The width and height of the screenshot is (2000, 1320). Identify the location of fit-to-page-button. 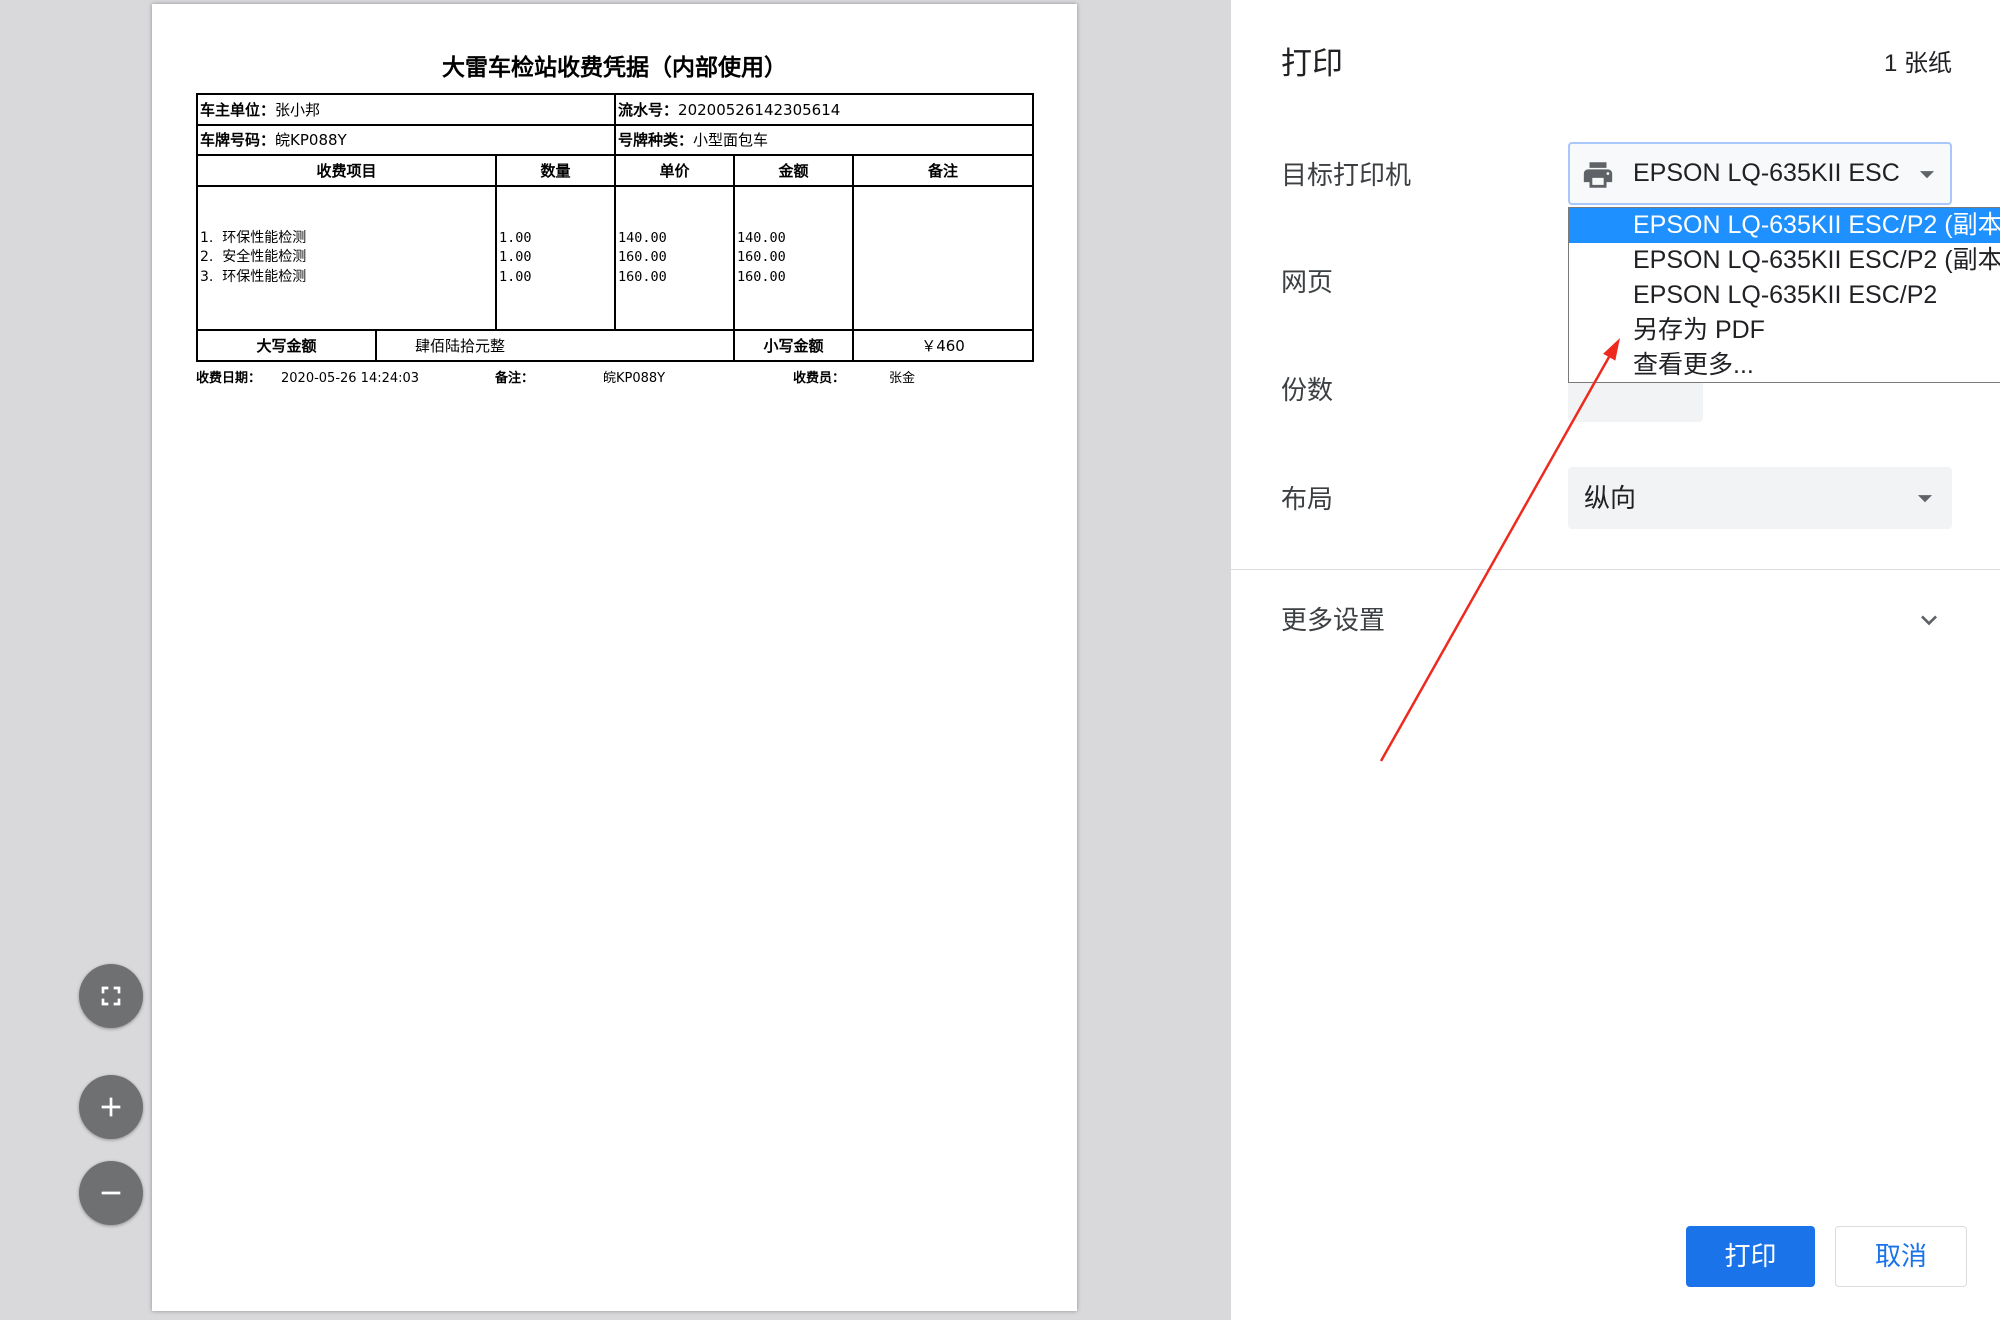
(111, 996).